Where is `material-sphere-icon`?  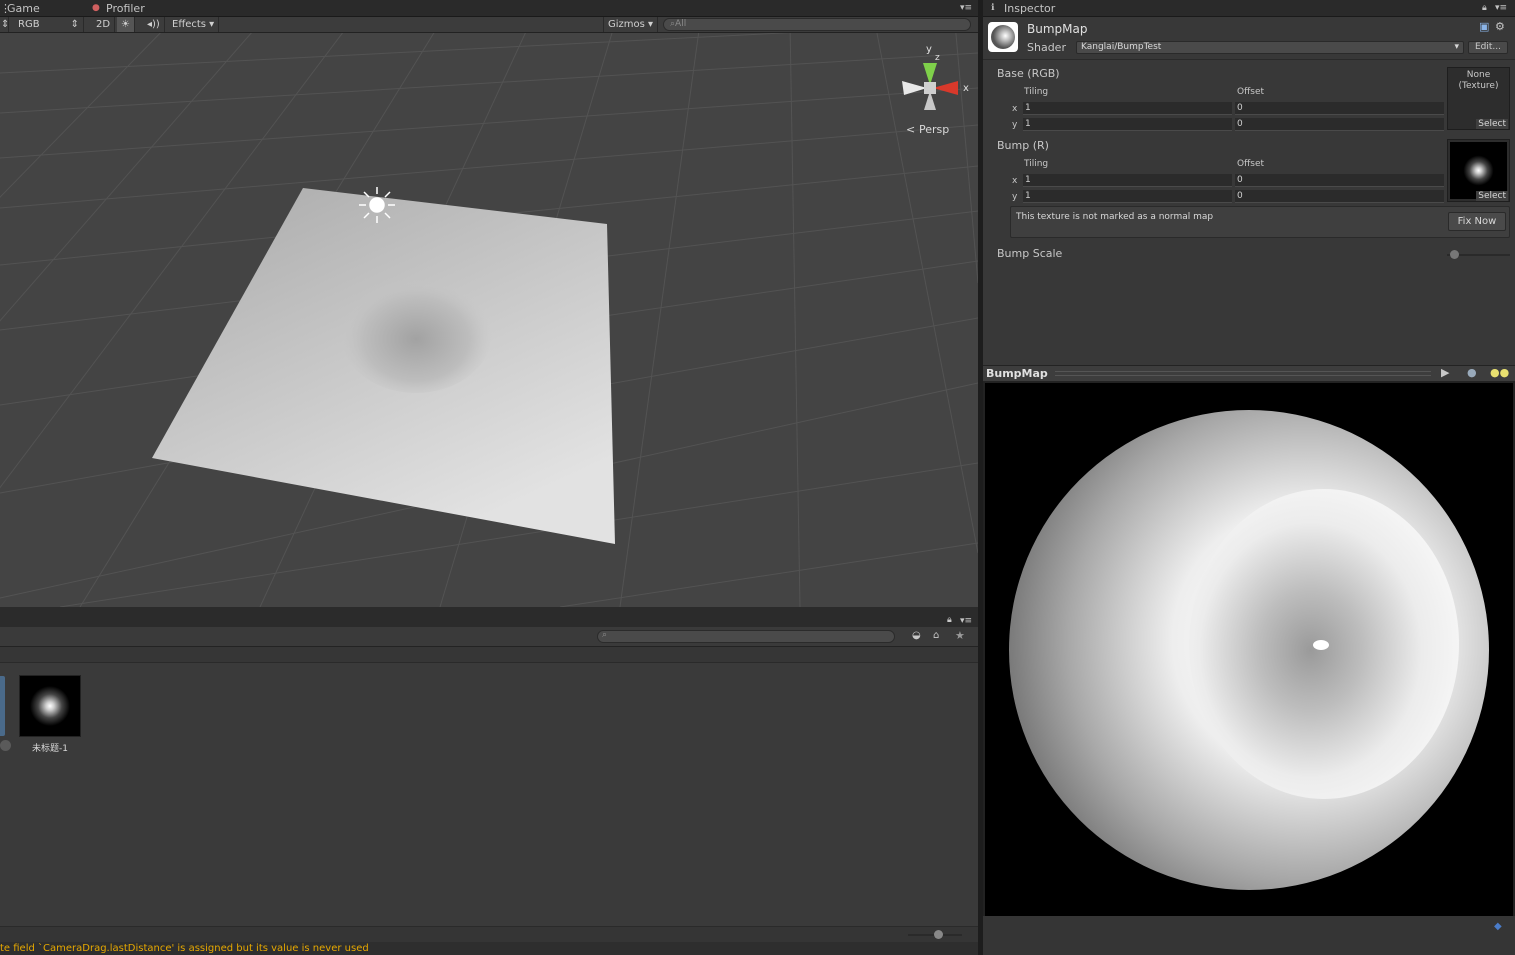 material-sphere-icon is located at coordinates (1003, 37).